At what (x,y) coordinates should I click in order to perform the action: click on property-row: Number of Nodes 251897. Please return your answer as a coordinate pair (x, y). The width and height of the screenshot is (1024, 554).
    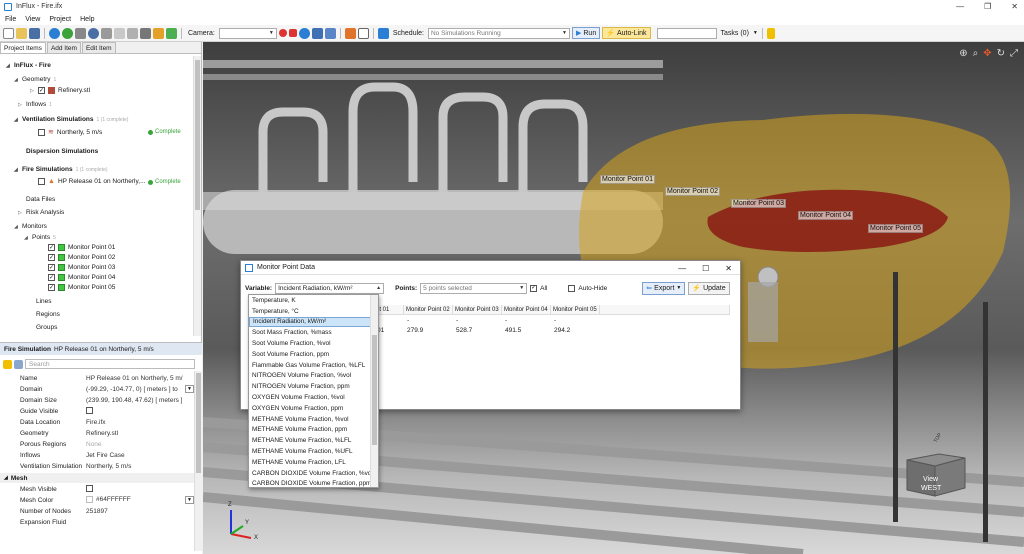
    Looking at the image, I should click on (97, 511).